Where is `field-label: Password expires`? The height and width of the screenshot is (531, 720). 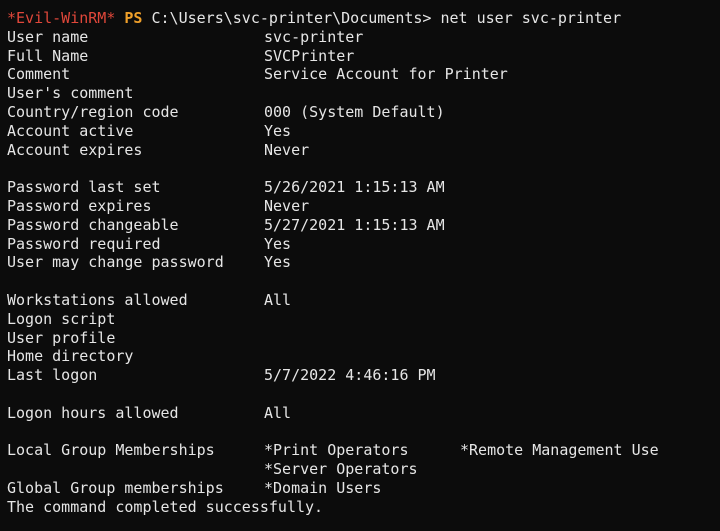
field-label: Password expires is located at coordinates (79, 205).